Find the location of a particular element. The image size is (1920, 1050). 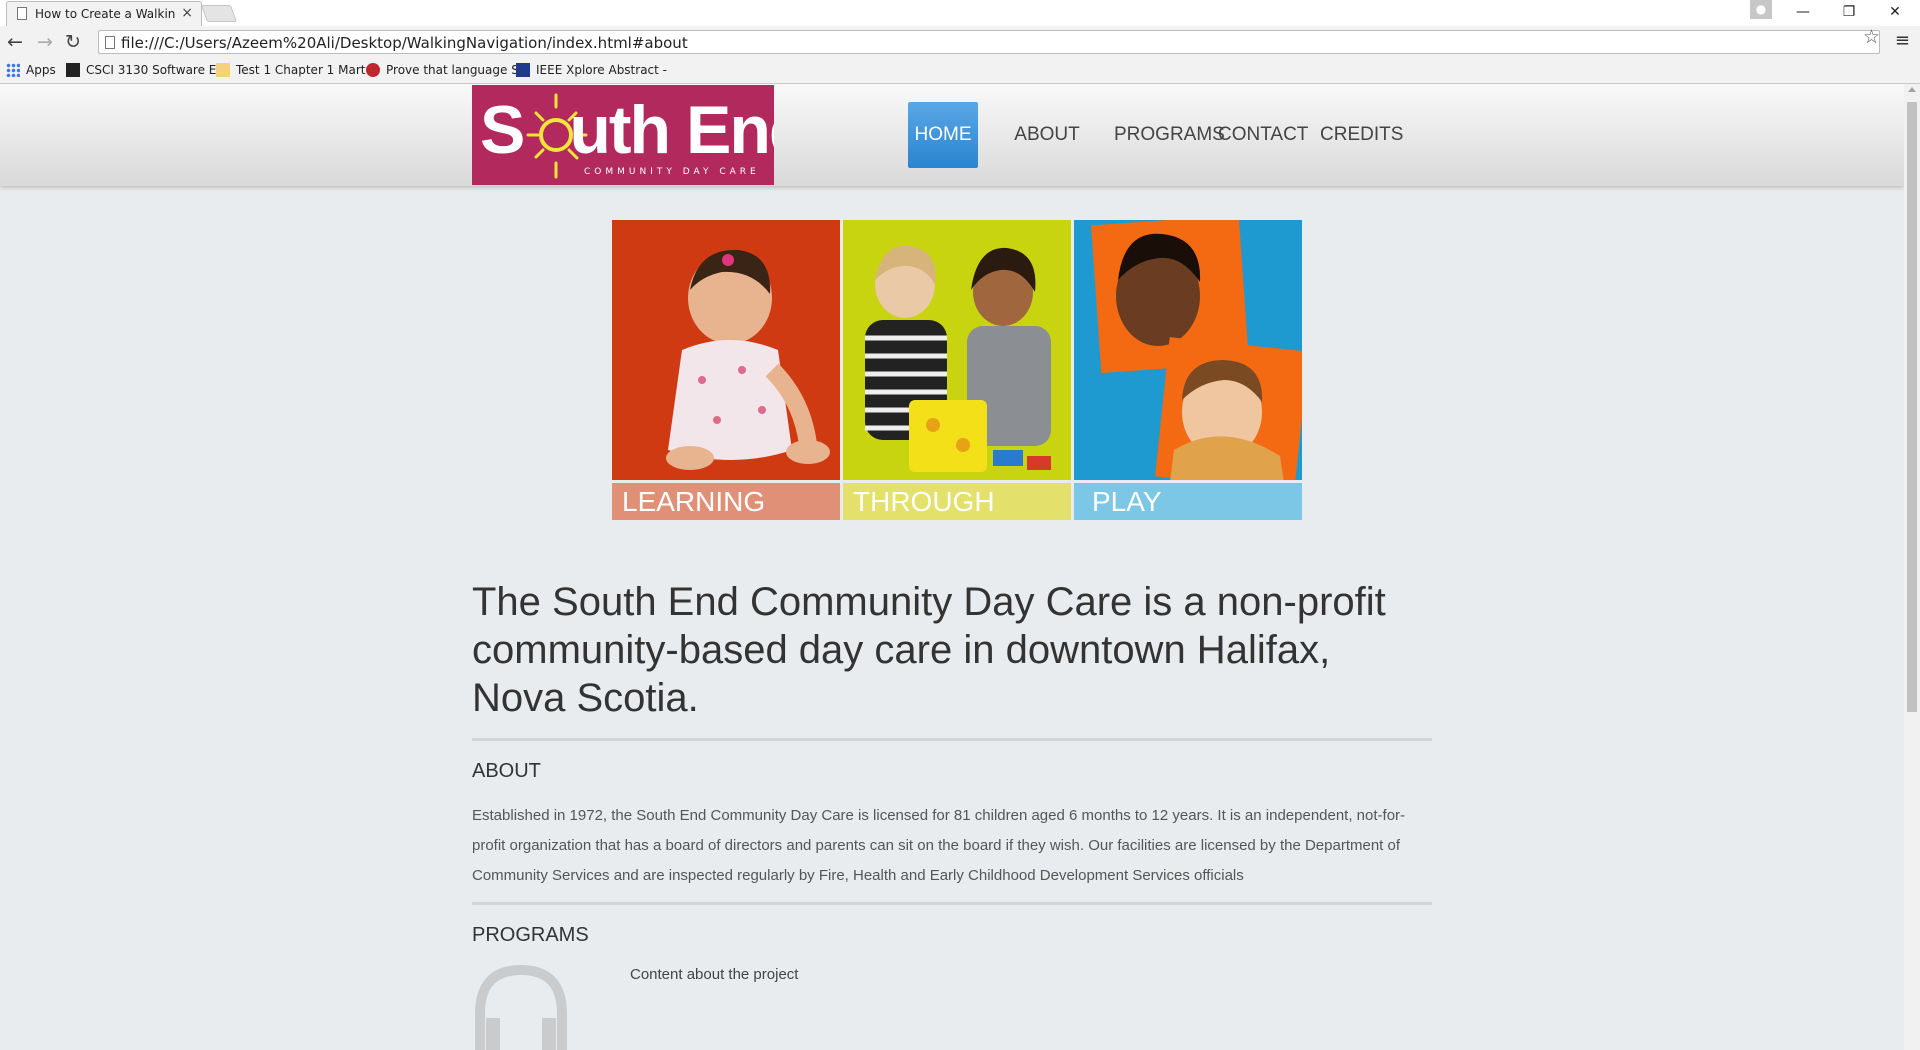

browser-tab: How to Create a Walking × is located at coordinates (104, 13).